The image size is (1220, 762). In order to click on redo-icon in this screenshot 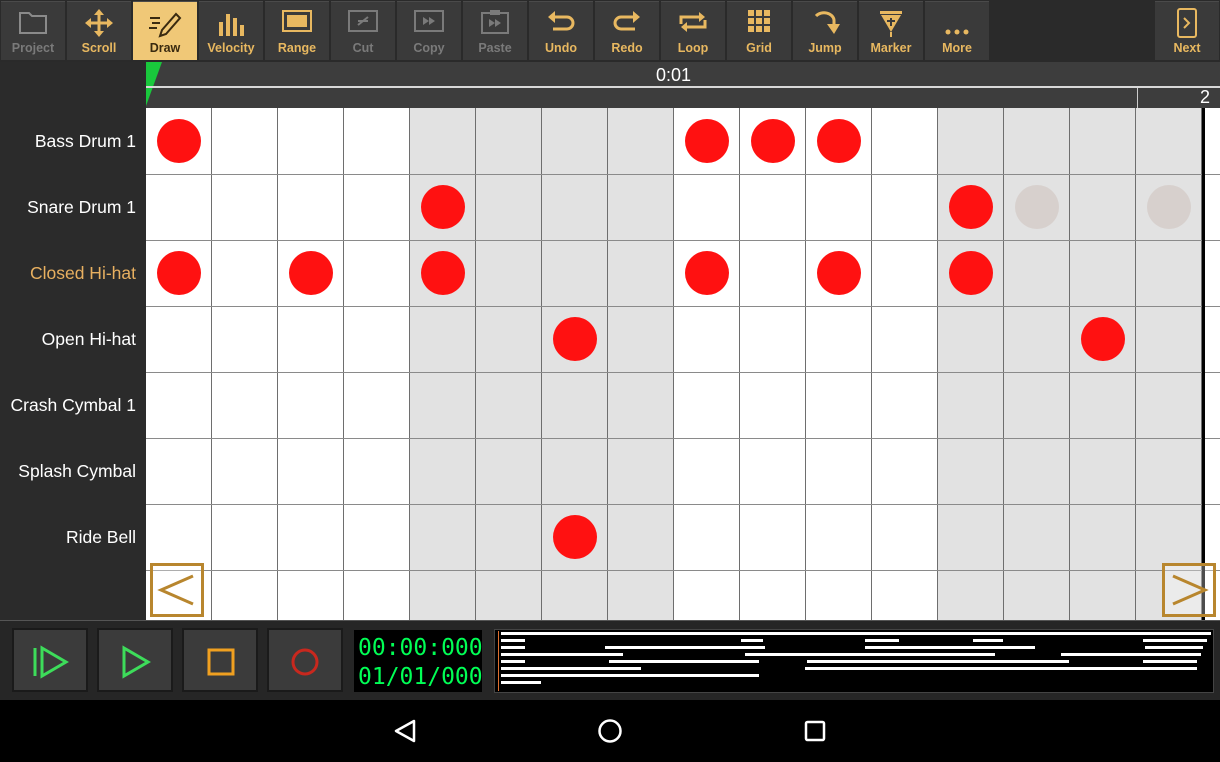, I will do `click(627, 23)`.